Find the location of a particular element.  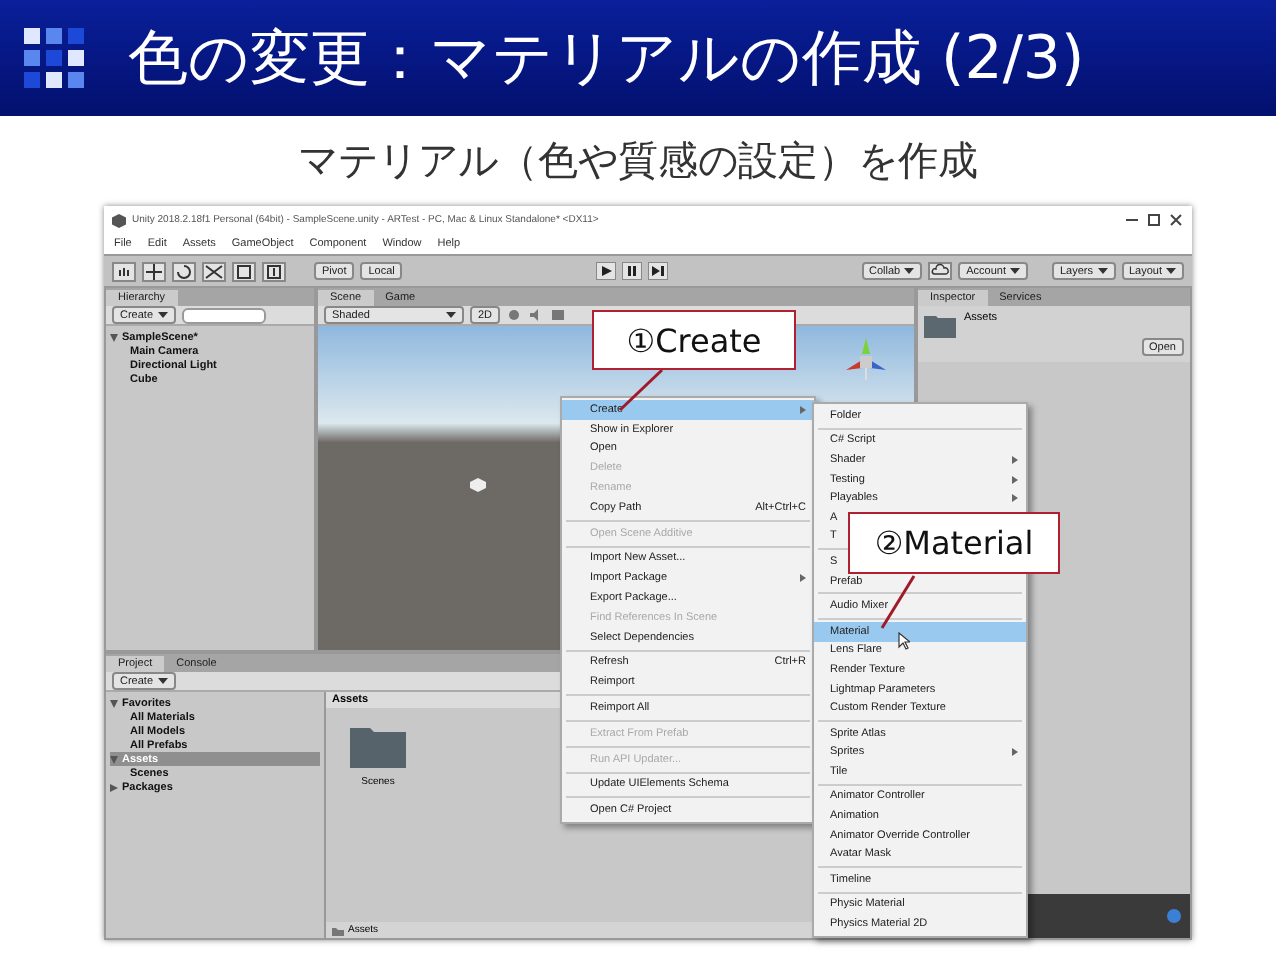

transform-tool-icon is located at coordinates (274, 271).